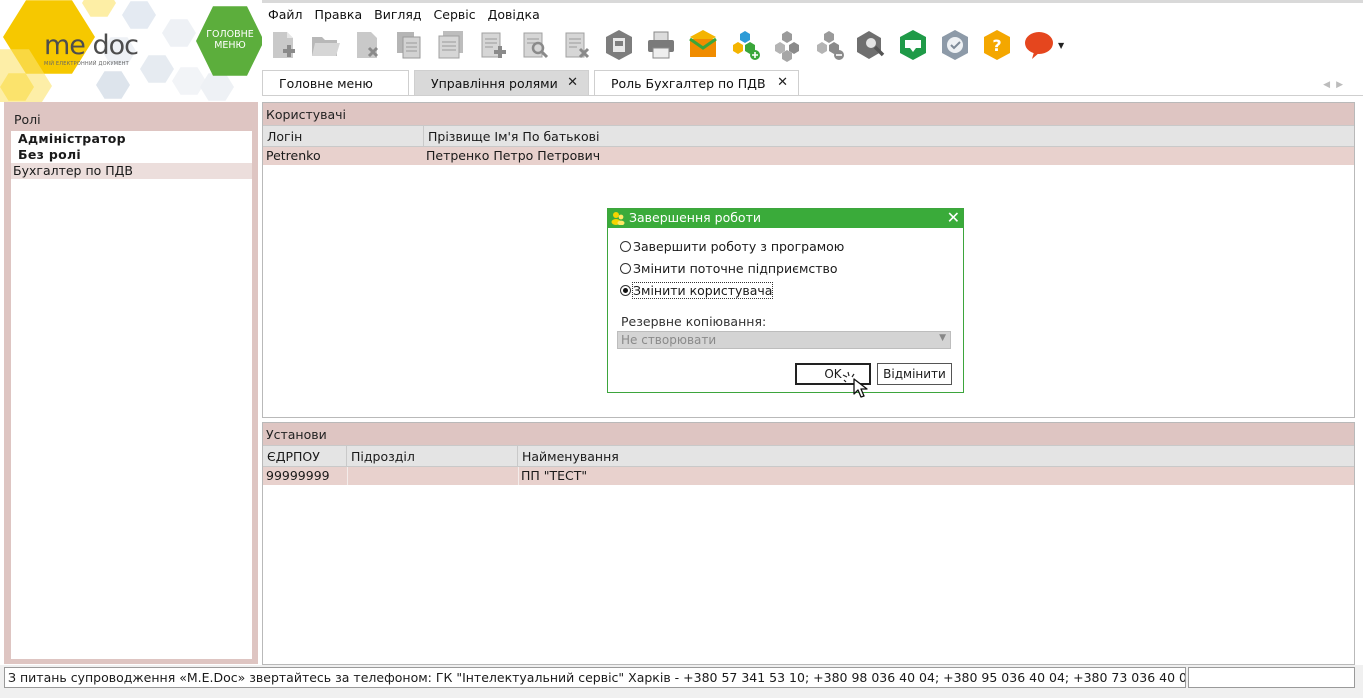 The width and height of the screenshot is (1363, 698). What do you see at coordinates (432, 456) in the screenshot?
I see `column-header-division: Підрозділ` at bounding box center [432, 456].